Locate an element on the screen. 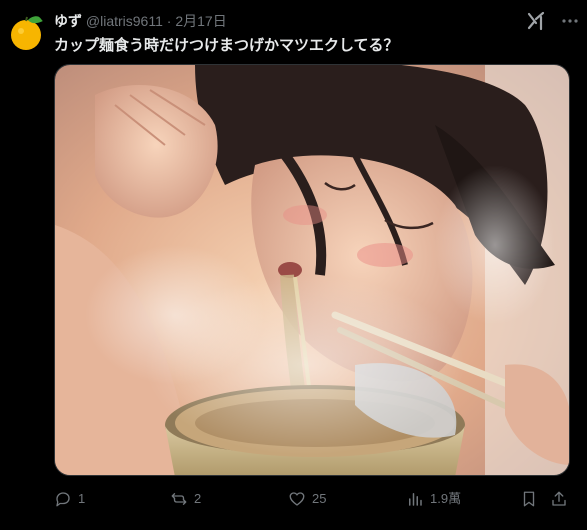  repost-icon is located at coordinates (179, 499).